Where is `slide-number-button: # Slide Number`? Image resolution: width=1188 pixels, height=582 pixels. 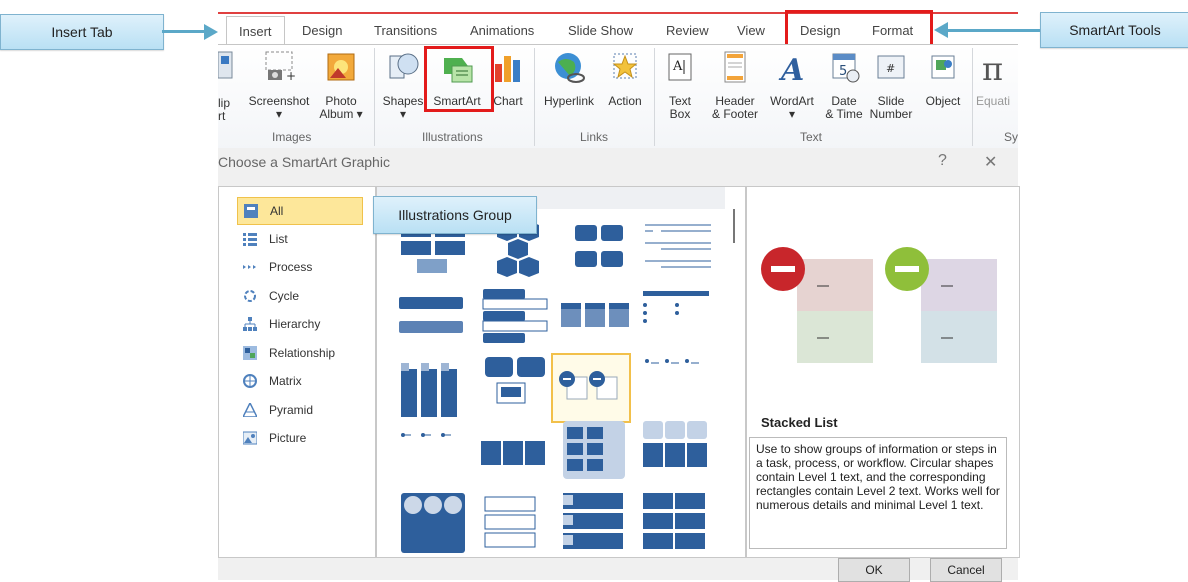
slide-number-button: # Slide Number is located at coordinates (891, 85).